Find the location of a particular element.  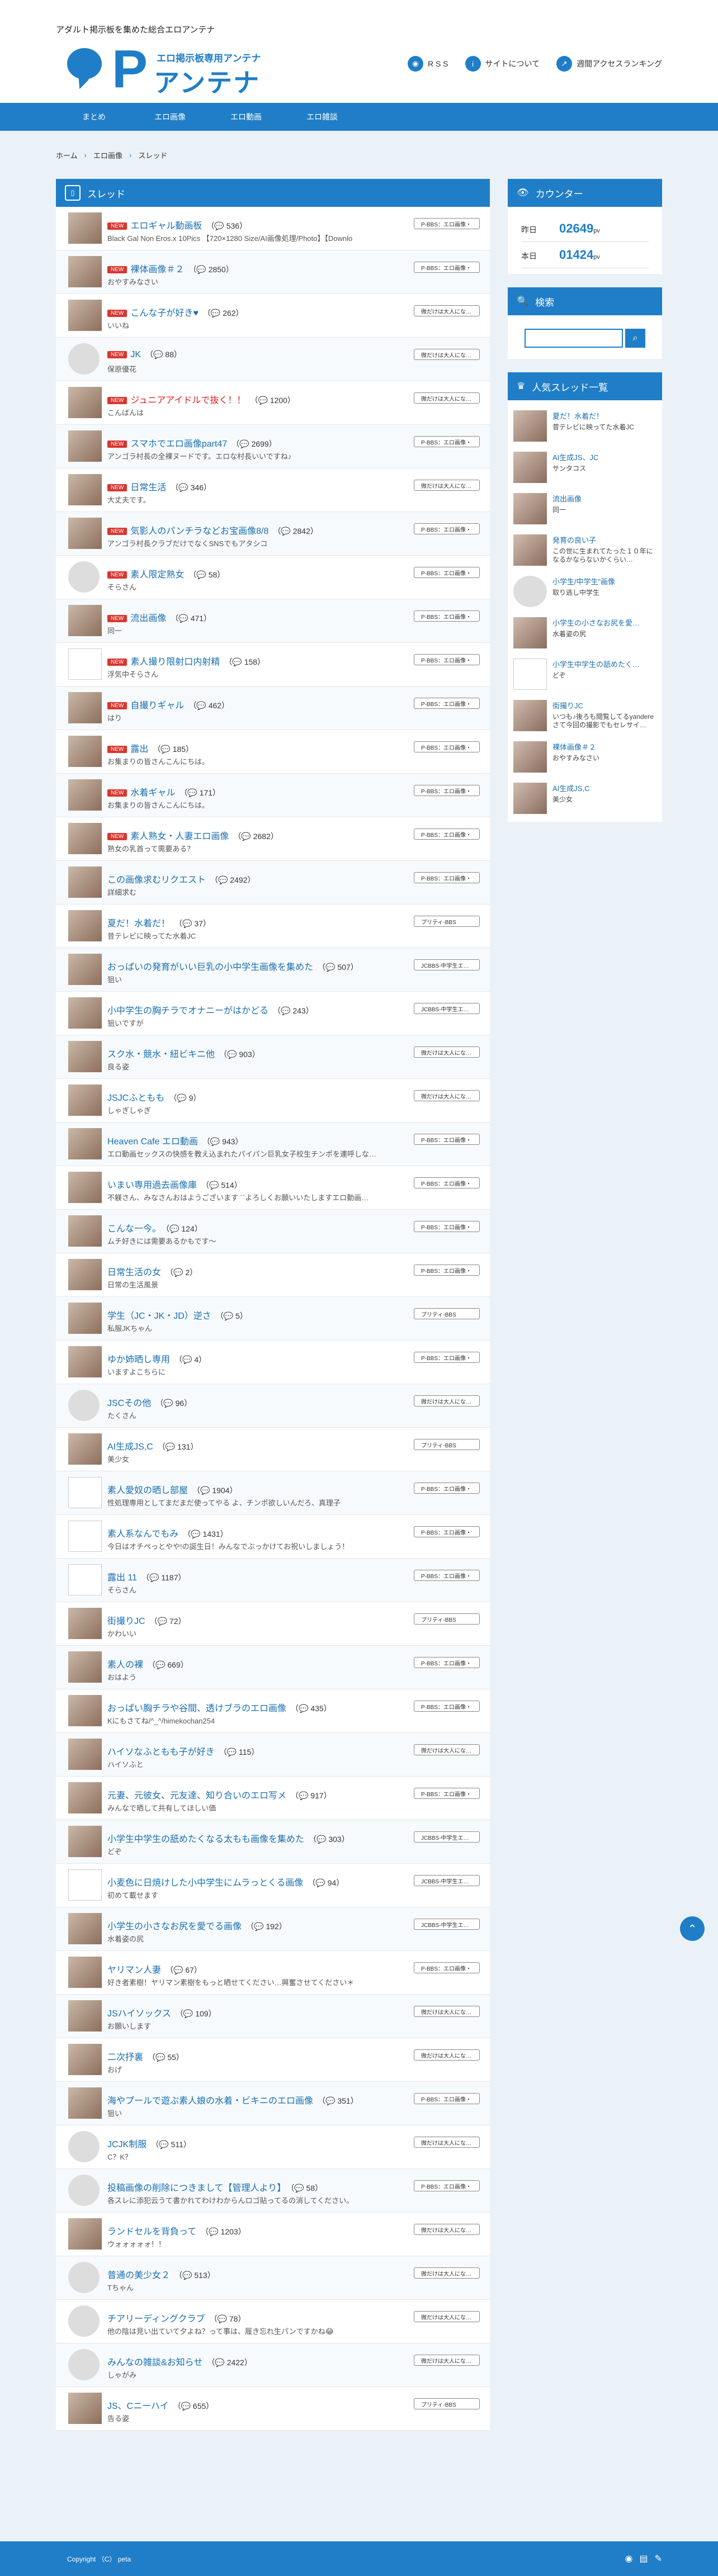

popular-item: 流出画像 同一 is located at coordinates (584, 506).